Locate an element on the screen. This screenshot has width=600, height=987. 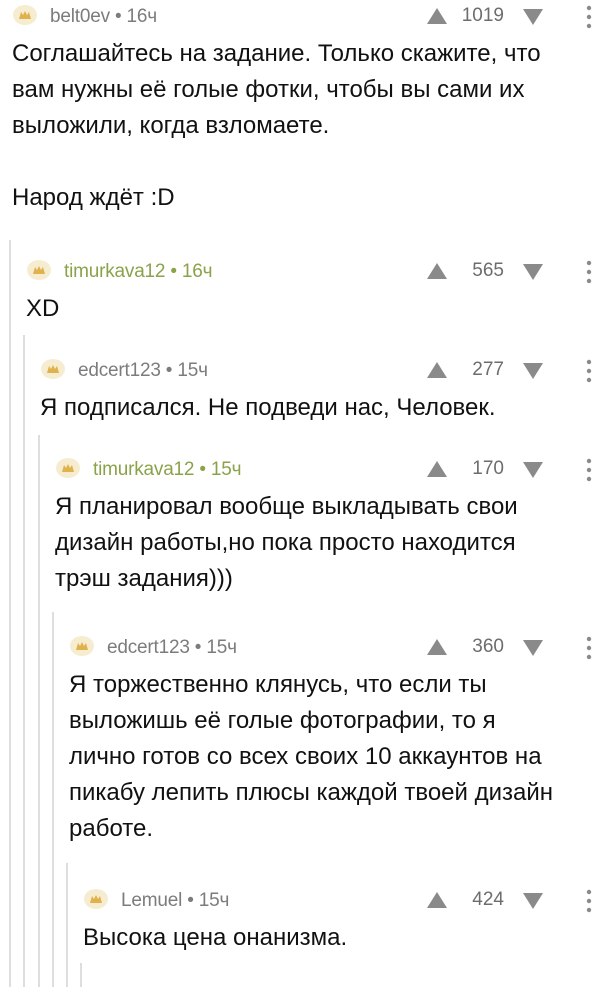
comment-text: Я подписался. Не подведи нас, Человек. is located at coordinates (320, 408).